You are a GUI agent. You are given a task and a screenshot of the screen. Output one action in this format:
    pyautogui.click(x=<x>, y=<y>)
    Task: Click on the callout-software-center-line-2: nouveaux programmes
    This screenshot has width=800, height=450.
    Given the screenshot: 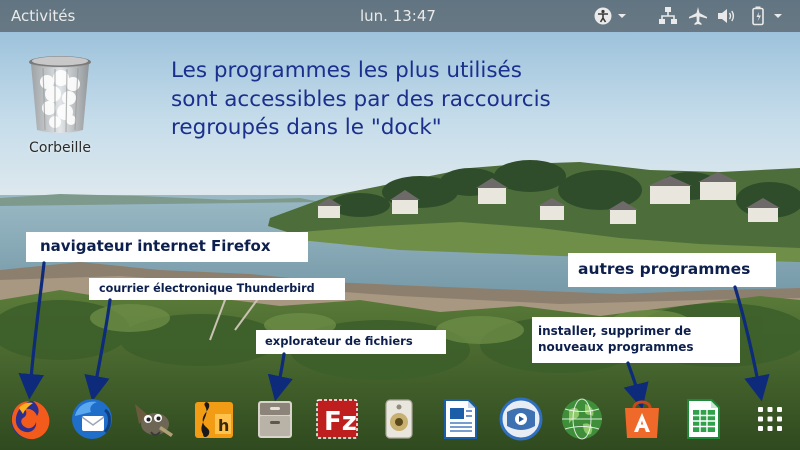 What is the action you would take?
    pyautogui.click(x=616, y=347)
    